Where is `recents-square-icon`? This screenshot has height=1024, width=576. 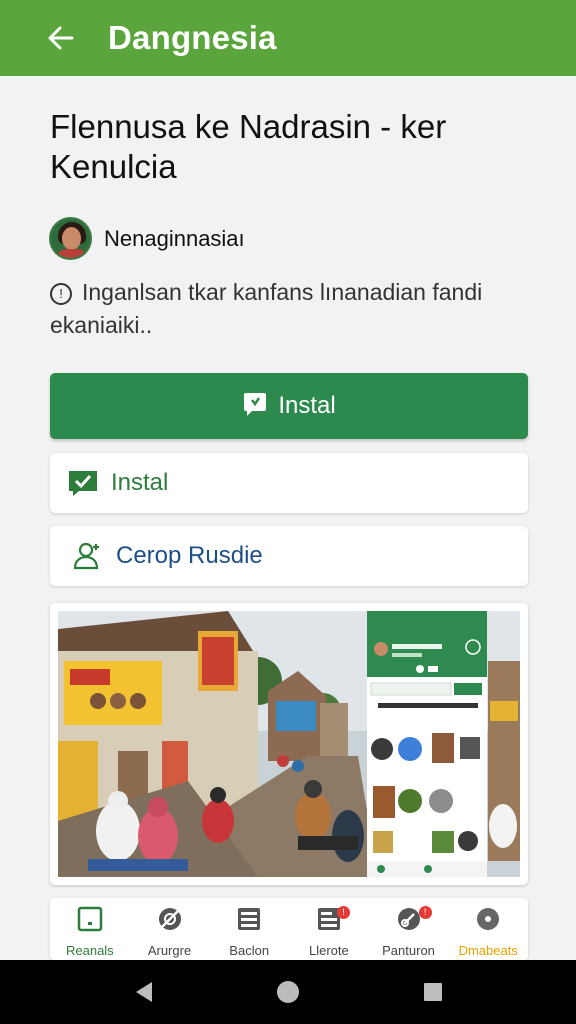
recents-square-icon is located at coordinates (433, 992).